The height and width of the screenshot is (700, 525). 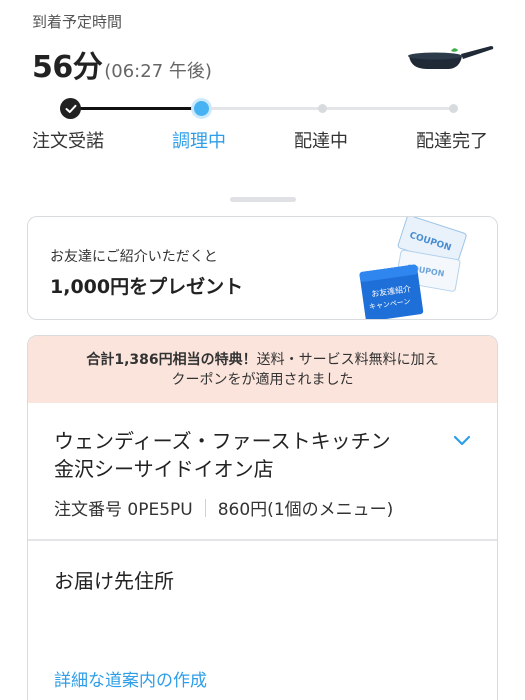 What do you see at coordinates (244, 455) in the screenshot?
I see `store-name: ウェンディーズ・ファーストキッチン 金沢シーサイドイオン店` at bounding box center [244, 455].